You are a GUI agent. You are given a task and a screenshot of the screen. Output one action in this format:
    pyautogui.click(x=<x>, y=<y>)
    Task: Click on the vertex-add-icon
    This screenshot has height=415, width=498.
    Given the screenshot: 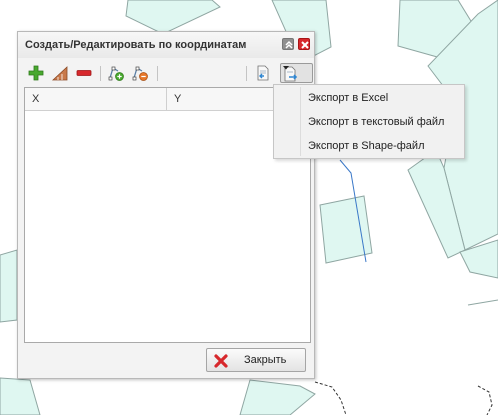 What is the action you would take?
    pyautogui.click(x=116, y=73)
    